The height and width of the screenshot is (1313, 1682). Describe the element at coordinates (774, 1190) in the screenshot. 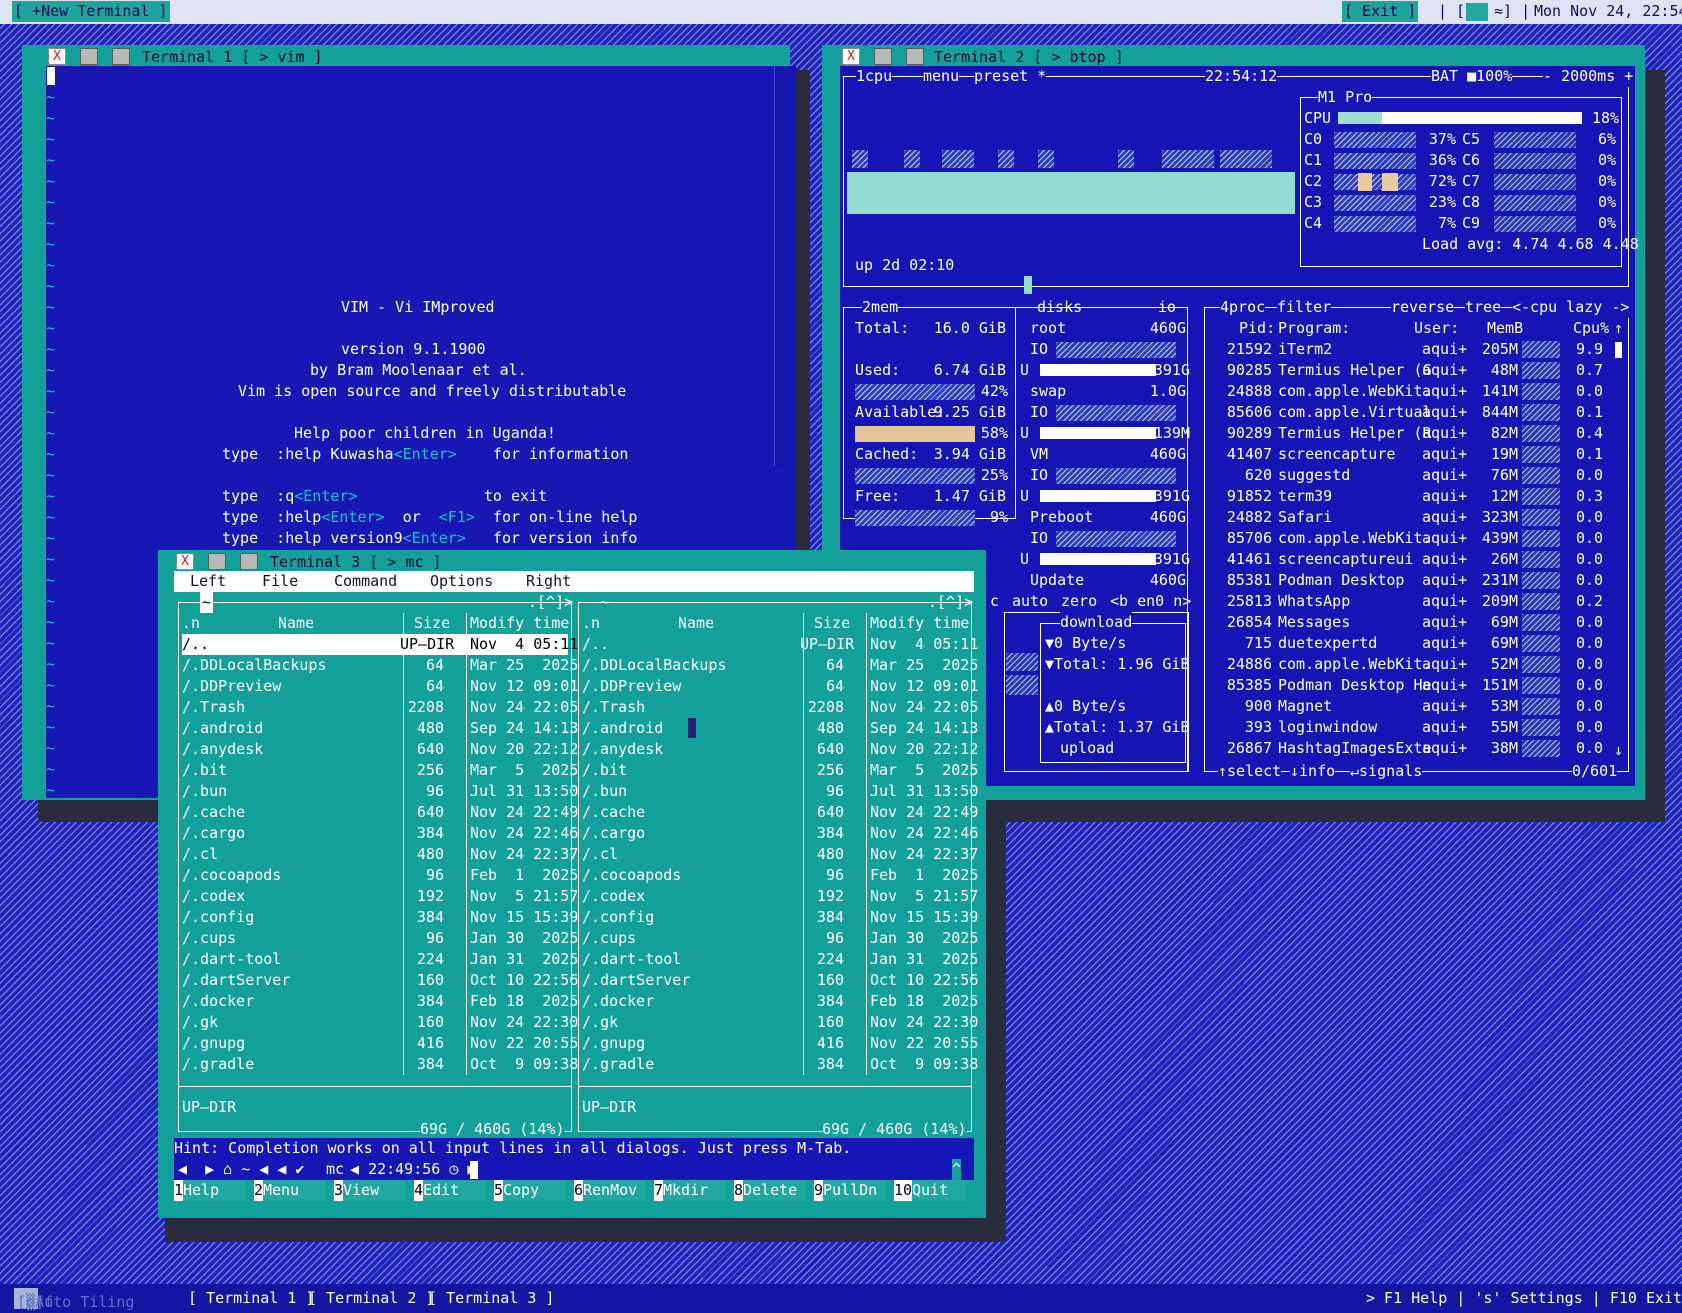

I see `fkey-delete-button: Delete` at that location.